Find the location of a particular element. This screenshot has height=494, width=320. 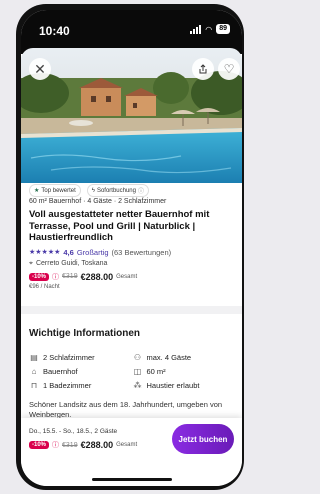

rating-stars: ★★★★★ is located at coordinates (45, 252).